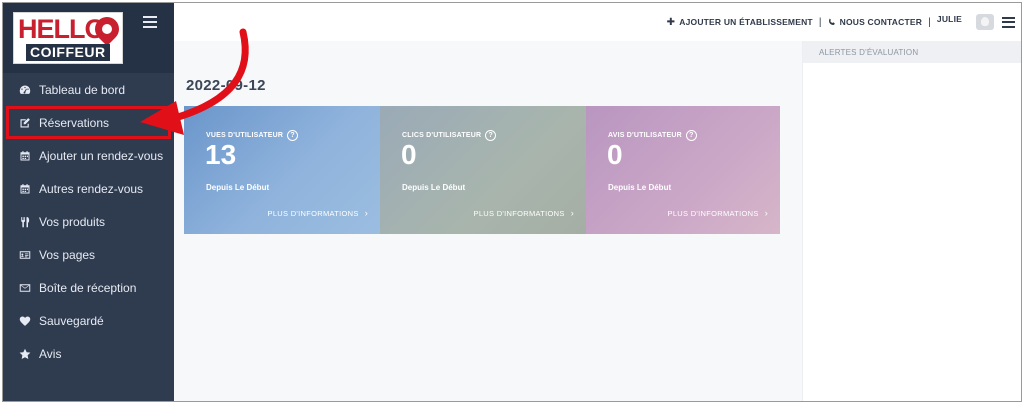 Image resolution: width=1024 pixels, height=404 pixels. Describe the element at coordinates (442, 135) in the screenshot. I see `card-label-text: CLICS D'UTILISATEUR` at that location.